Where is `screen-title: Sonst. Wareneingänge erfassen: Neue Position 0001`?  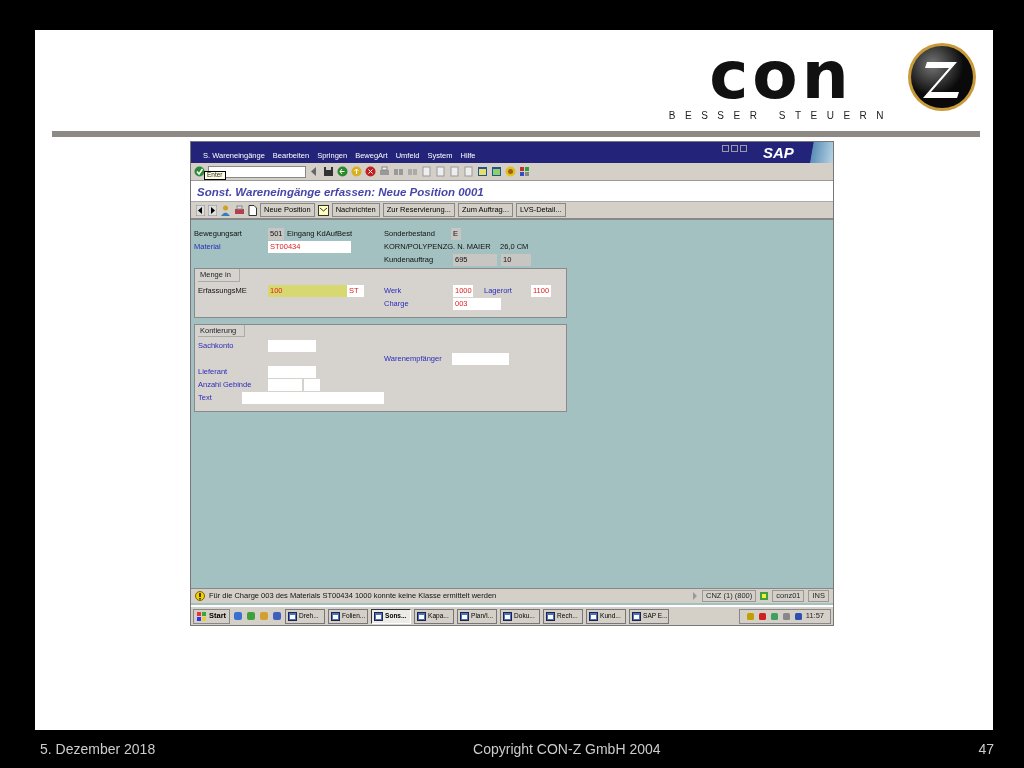 screen-title: Sonst. Wareneingänge erfassen: Neue Position 0001 is located at coordinates (512, 191).